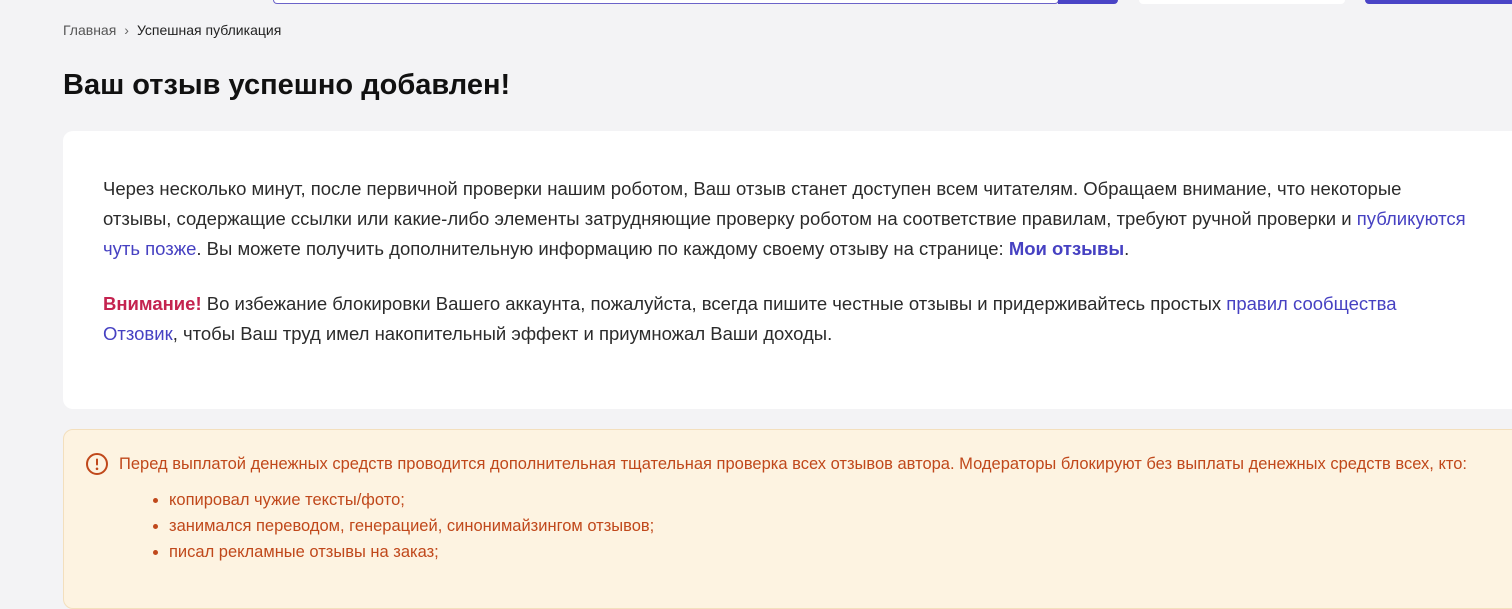 The image size is (1512, 609). I want to click on my-reviews-link: Мои отзывы, so click(1066, 248).